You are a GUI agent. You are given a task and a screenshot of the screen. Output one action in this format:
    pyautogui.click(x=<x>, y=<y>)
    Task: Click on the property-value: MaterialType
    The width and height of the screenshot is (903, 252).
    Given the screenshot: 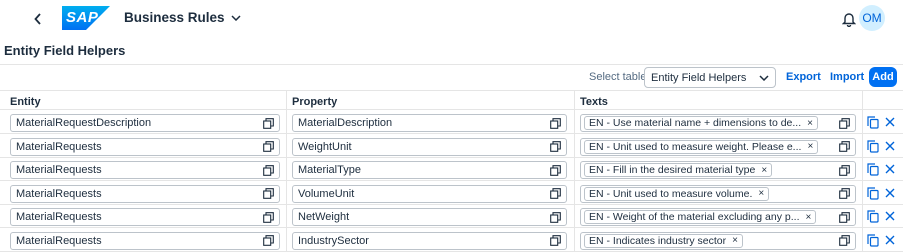 What is the action you would take?
    pyautogui.click(x=329, y=170)
    